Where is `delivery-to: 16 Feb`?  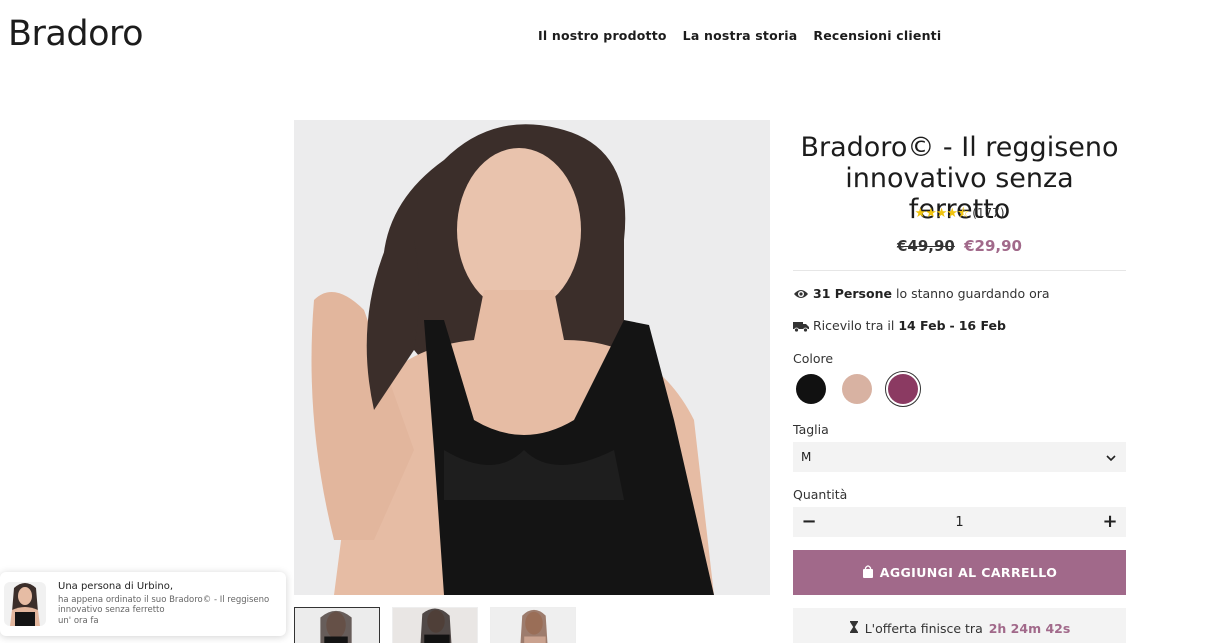 delivery-to: 16 Feb is located at coordinates (982, 325).